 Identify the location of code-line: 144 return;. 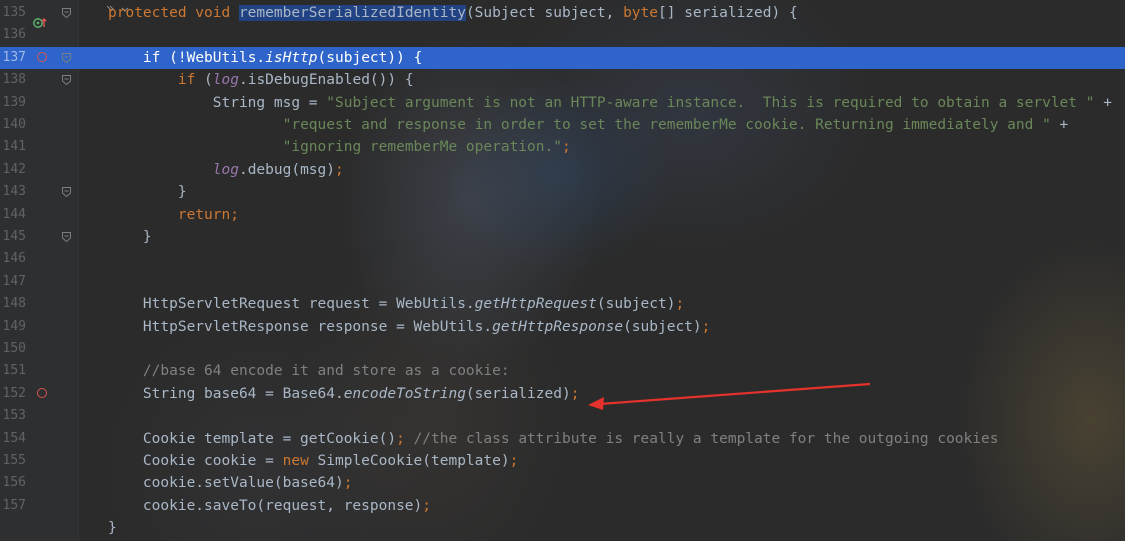
(562, 215).